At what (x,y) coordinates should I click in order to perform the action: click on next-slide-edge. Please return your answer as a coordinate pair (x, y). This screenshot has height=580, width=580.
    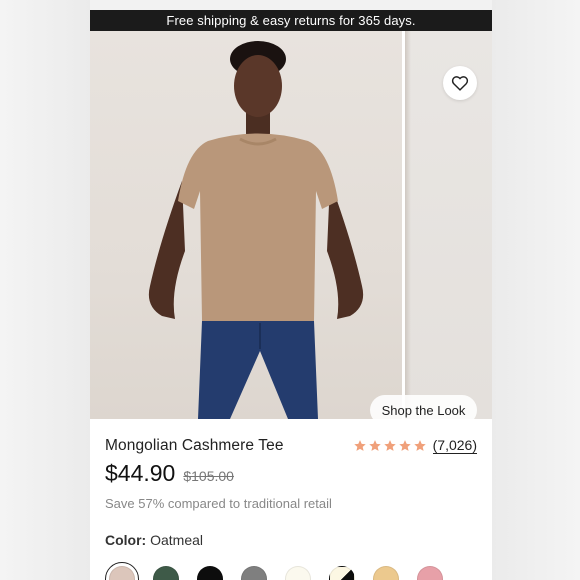
    Looking at the image, I should click on (408, 225).